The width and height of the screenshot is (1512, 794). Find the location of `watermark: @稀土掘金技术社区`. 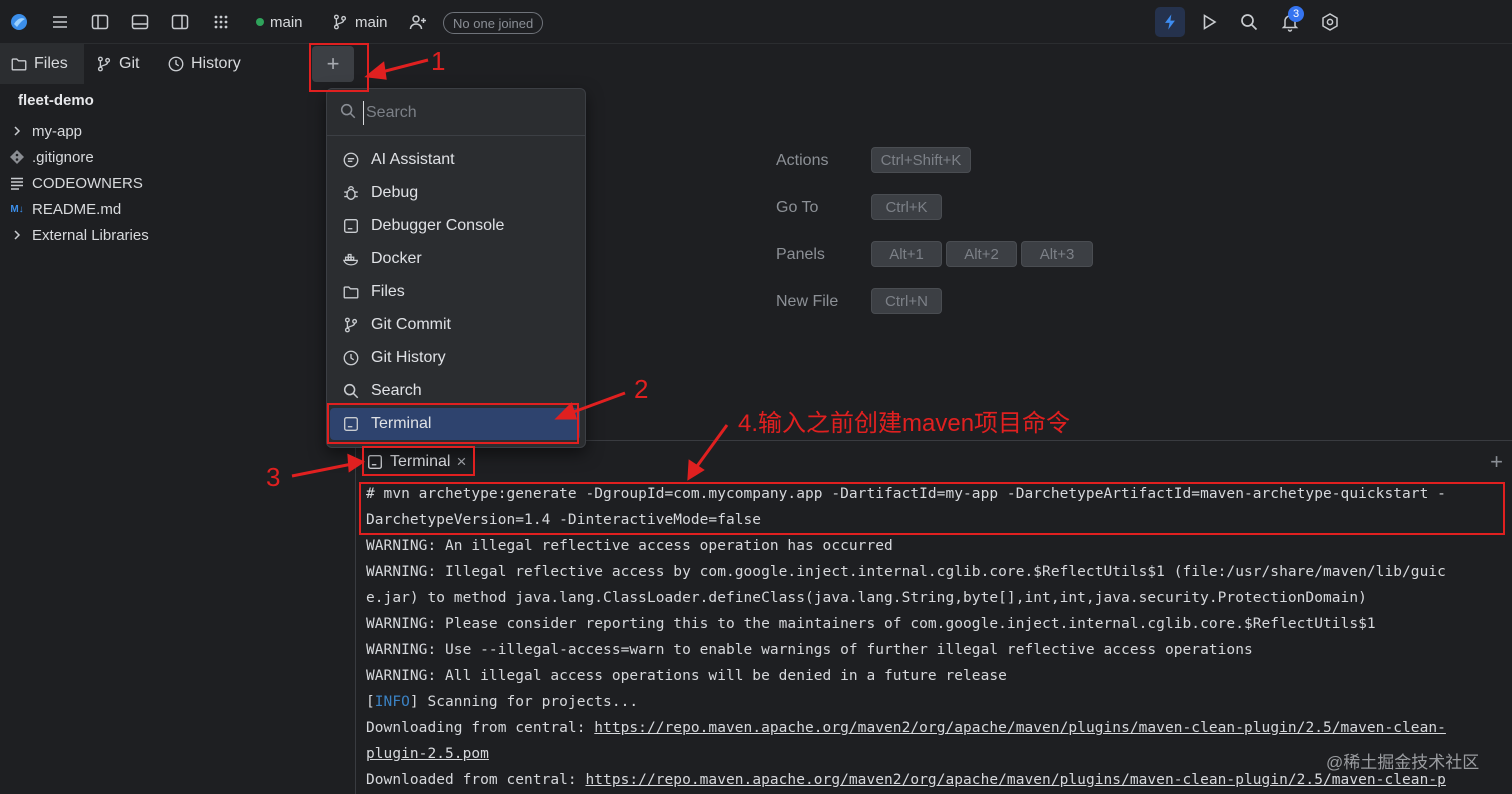

watermark: @稀土掘金技术社区 is located at coordinates (1403, 762).